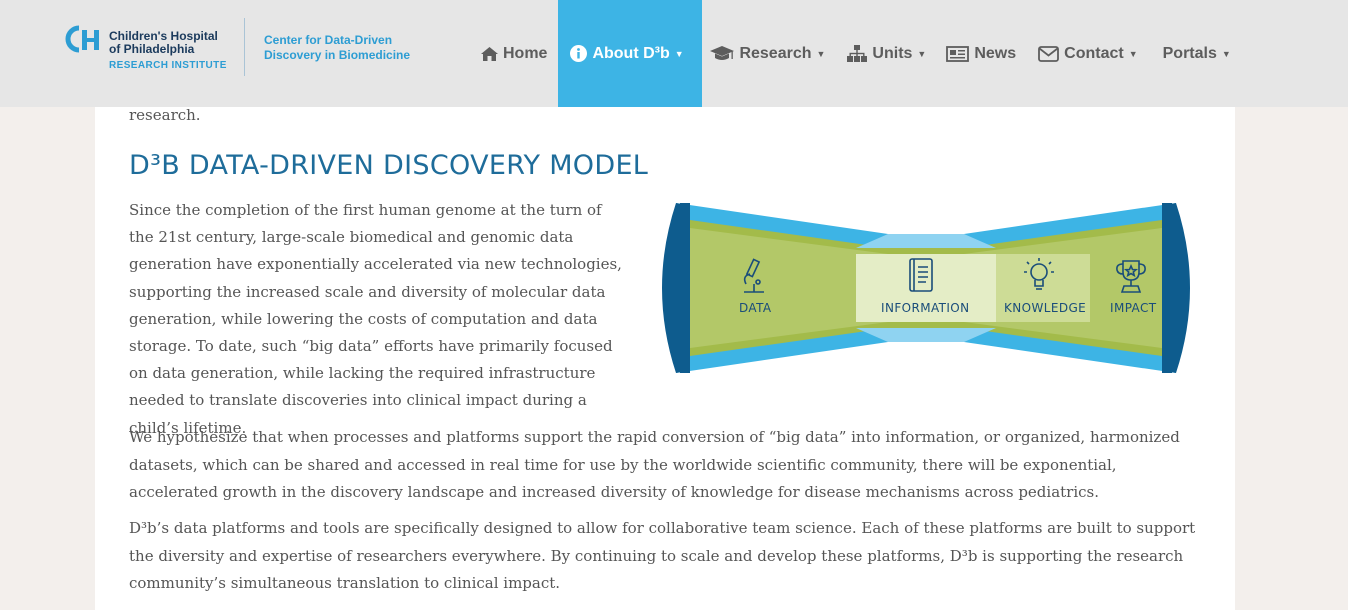 The image size is (1348, 610). I want to click on model-stage-data: DATA, so click(755, 308).